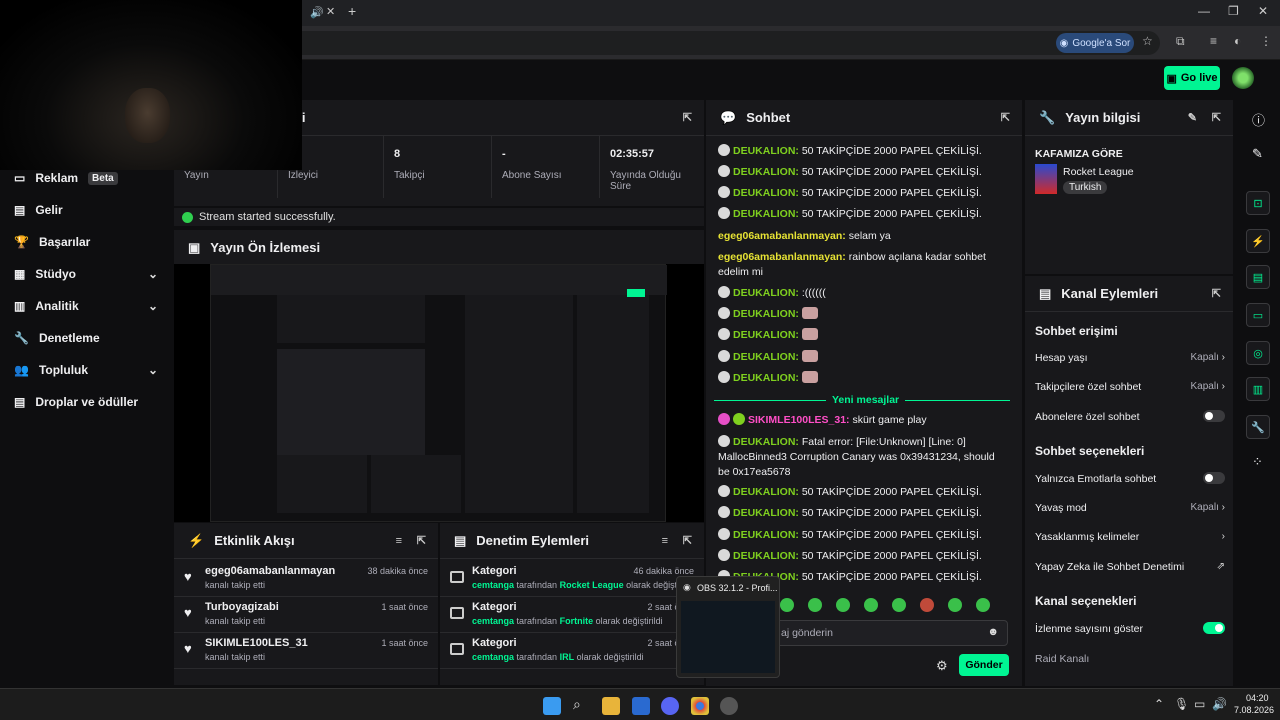 This screenshot has height=720, width=1280. Describe the element at coordinates (352, 11) in the screenshot. I see `new-tab-button: +` at that location.